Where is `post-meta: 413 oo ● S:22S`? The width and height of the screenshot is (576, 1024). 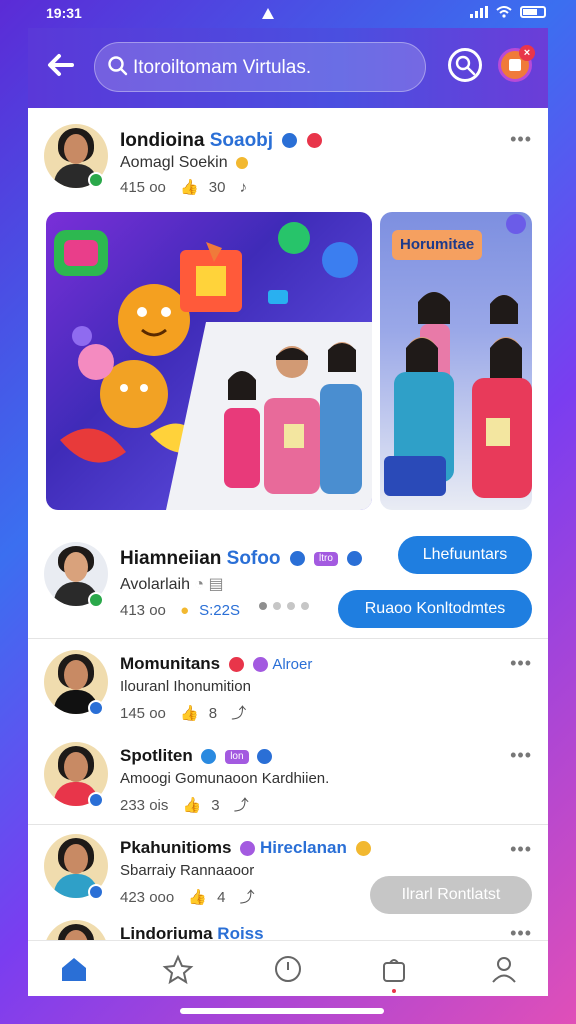
post-meta: 413 oo ● S:22S is located at coordinates (185, 610).